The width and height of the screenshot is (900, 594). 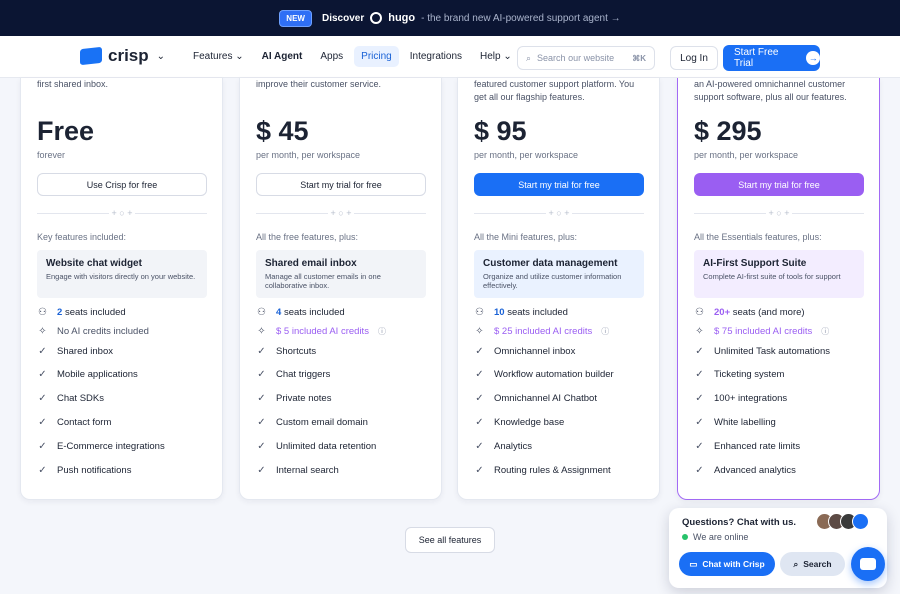 What do you see at coordinates (552, 470) in the screenshot?
I see `feature-label: Routing rules & Assignment` at bounding box center [552, 470].